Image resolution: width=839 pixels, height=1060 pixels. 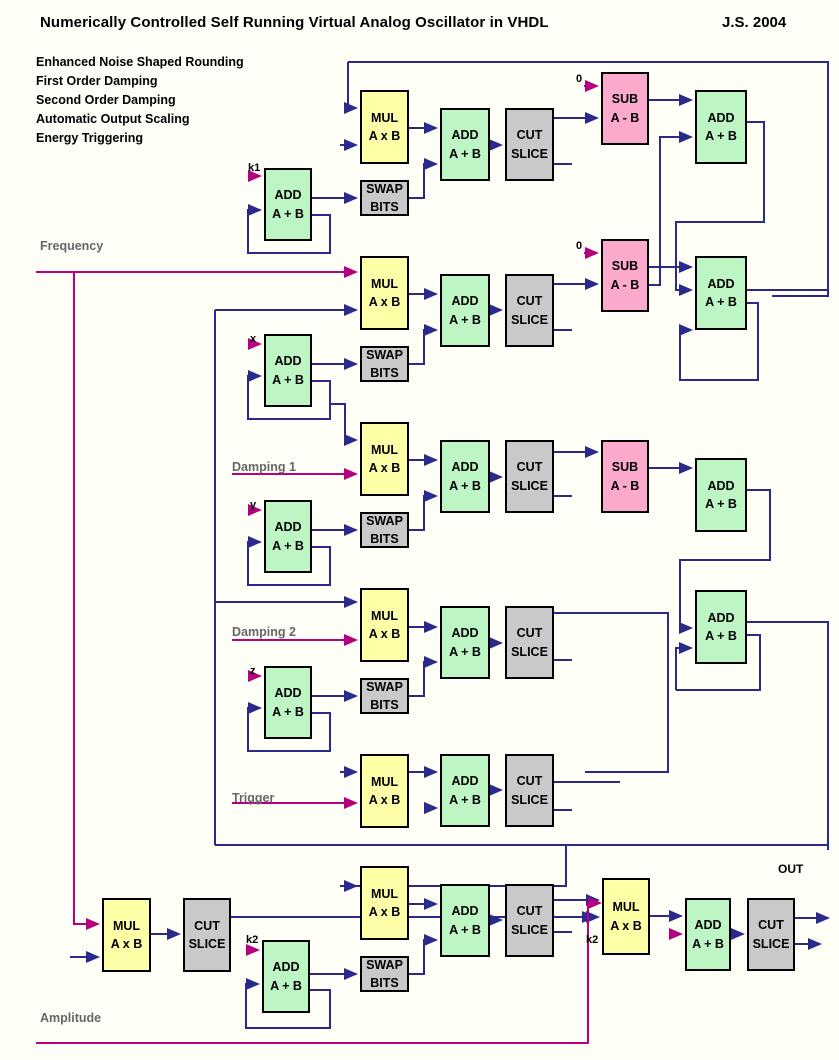 What do you see at coordinates (140, 62) in the screenshot?
I see `feature-item-0: Enhanced Noise Shaped Rounding` at bounding box center [140, 62].